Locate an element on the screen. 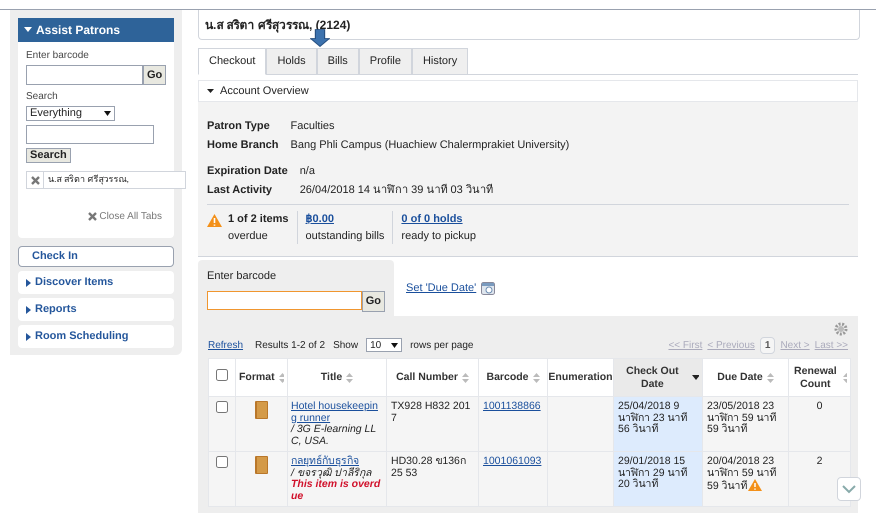 Image resolution: width=876 pixels, height=513 pixels. tab: Profile is located at coordinates (385, 61).